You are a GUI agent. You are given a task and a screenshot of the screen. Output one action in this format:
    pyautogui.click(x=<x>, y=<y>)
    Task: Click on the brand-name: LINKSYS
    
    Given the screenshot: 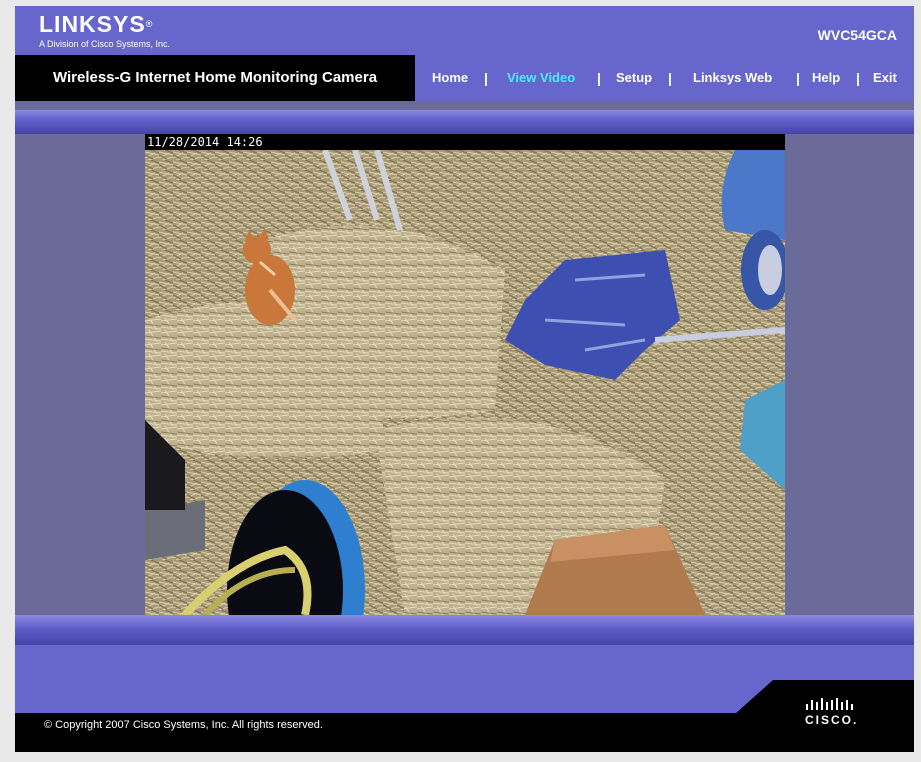 What is the action you would take?
    pyautogui.click(x=92, y=24)
    